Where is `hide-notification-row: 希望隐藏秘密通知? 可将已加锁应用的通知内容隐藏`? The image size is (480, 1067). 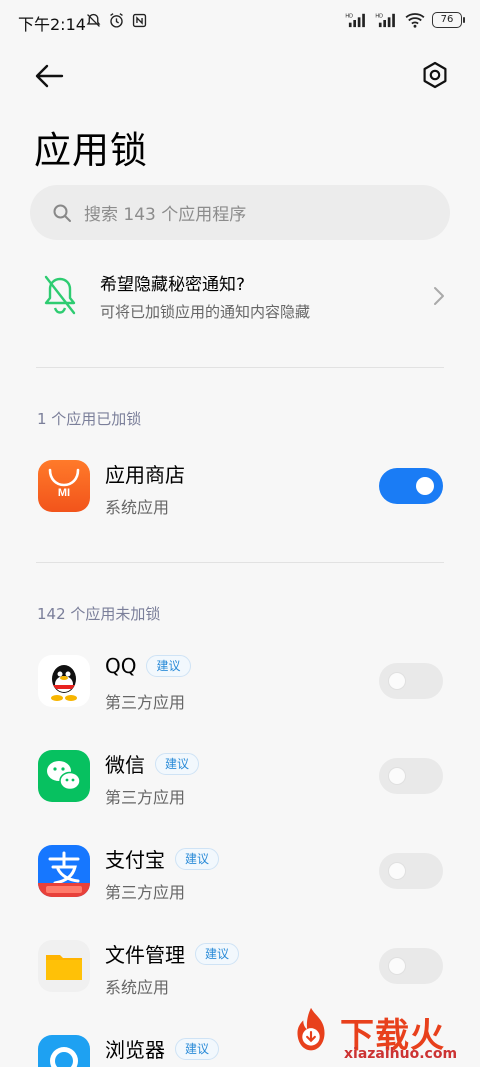
hide-notification-row: 希望隐藏秘密通知? 可将已加锁应用的通知内容隐藏 is located at coordinates (240, 300).